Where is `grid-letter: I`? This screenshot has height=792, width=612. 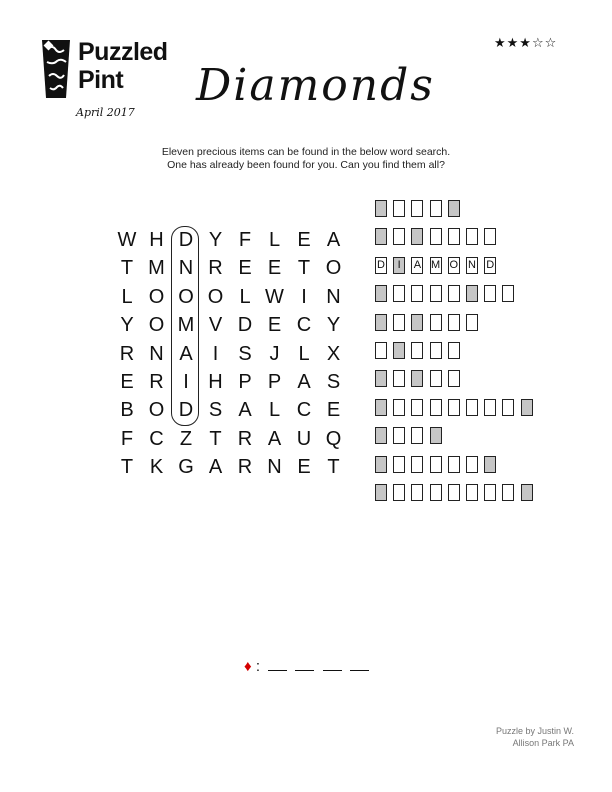 grid-letter: I is located at coordinates (186, 382).